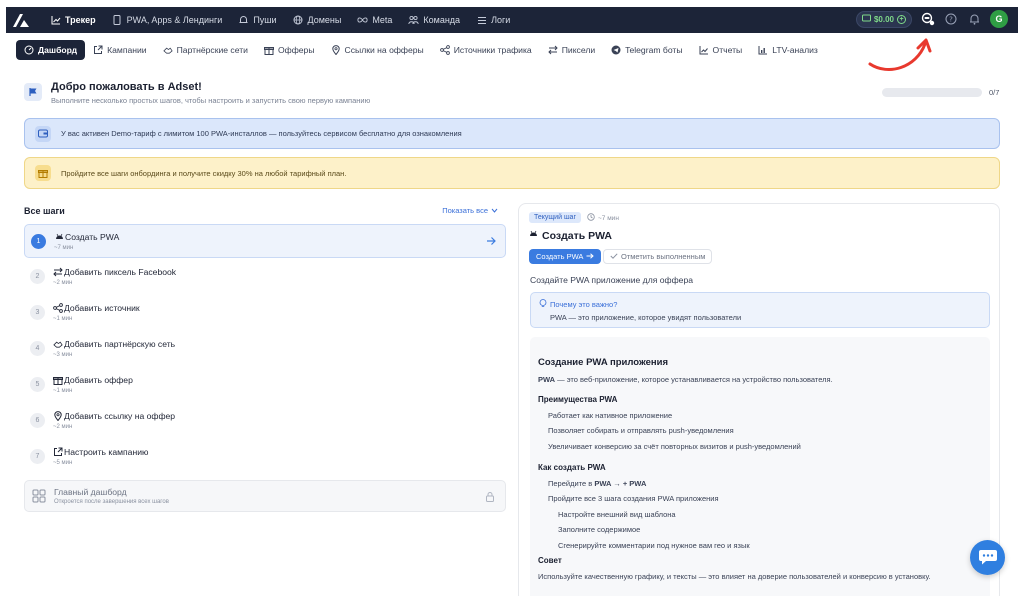  I want to click on check-icon, so click(614, 256).